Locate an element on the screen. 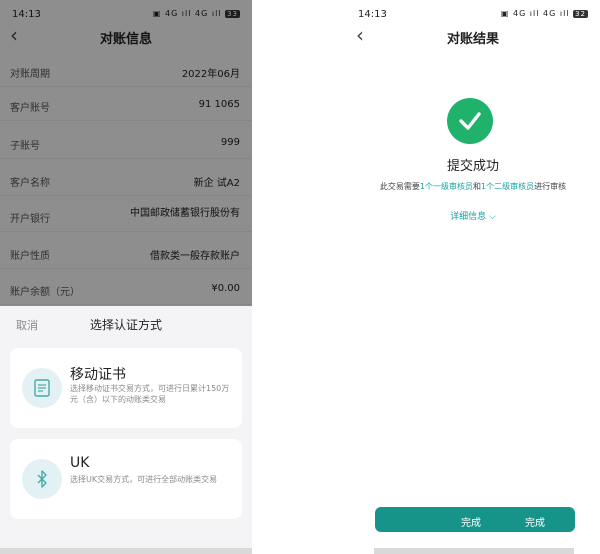 The image size is (600, 554). info-row-period: 对账周期 2022年06月 is located at coordinates (126, 70).